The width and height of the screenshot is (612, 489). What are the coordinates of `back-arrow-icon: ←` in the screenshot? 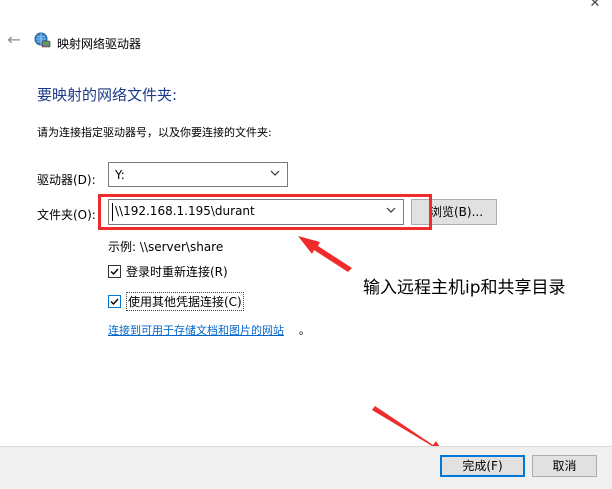 It's located at (14, 40).